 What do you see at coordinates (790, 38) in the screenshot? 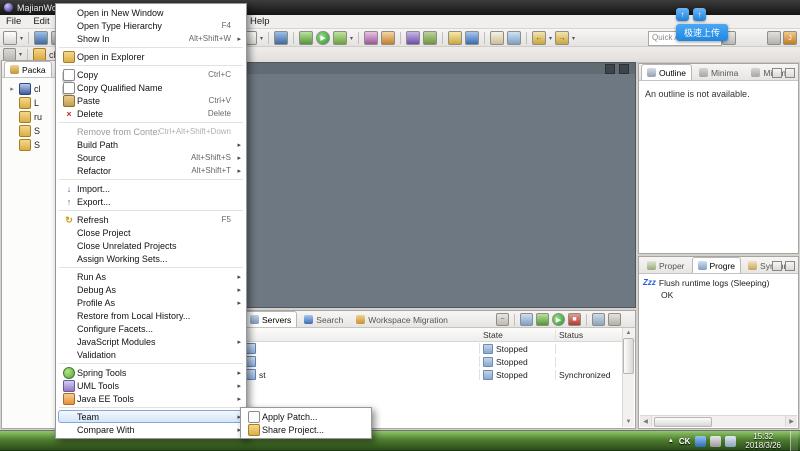
I see `java-ee-perspective-icon: J` at bounding box center [790, 38].